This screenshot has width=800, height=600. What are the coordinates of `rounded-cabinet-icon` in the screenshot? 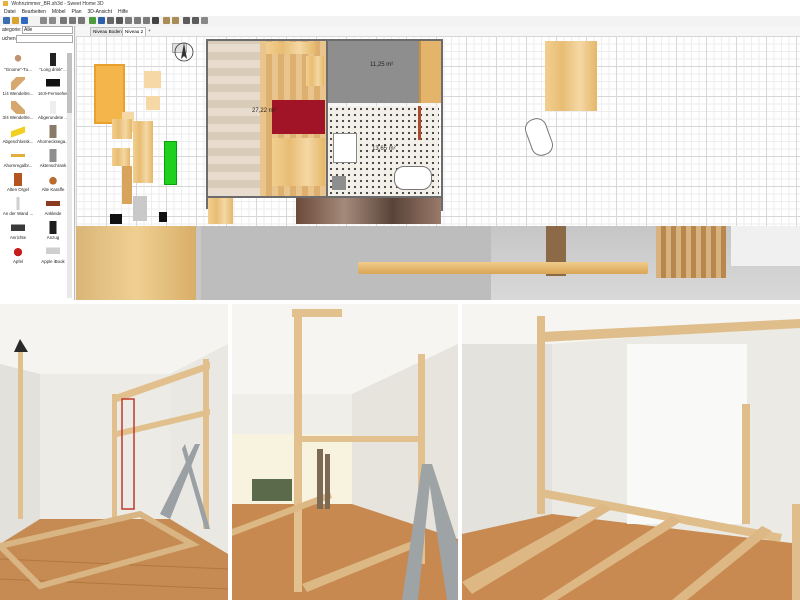 It's located at (53, 107).